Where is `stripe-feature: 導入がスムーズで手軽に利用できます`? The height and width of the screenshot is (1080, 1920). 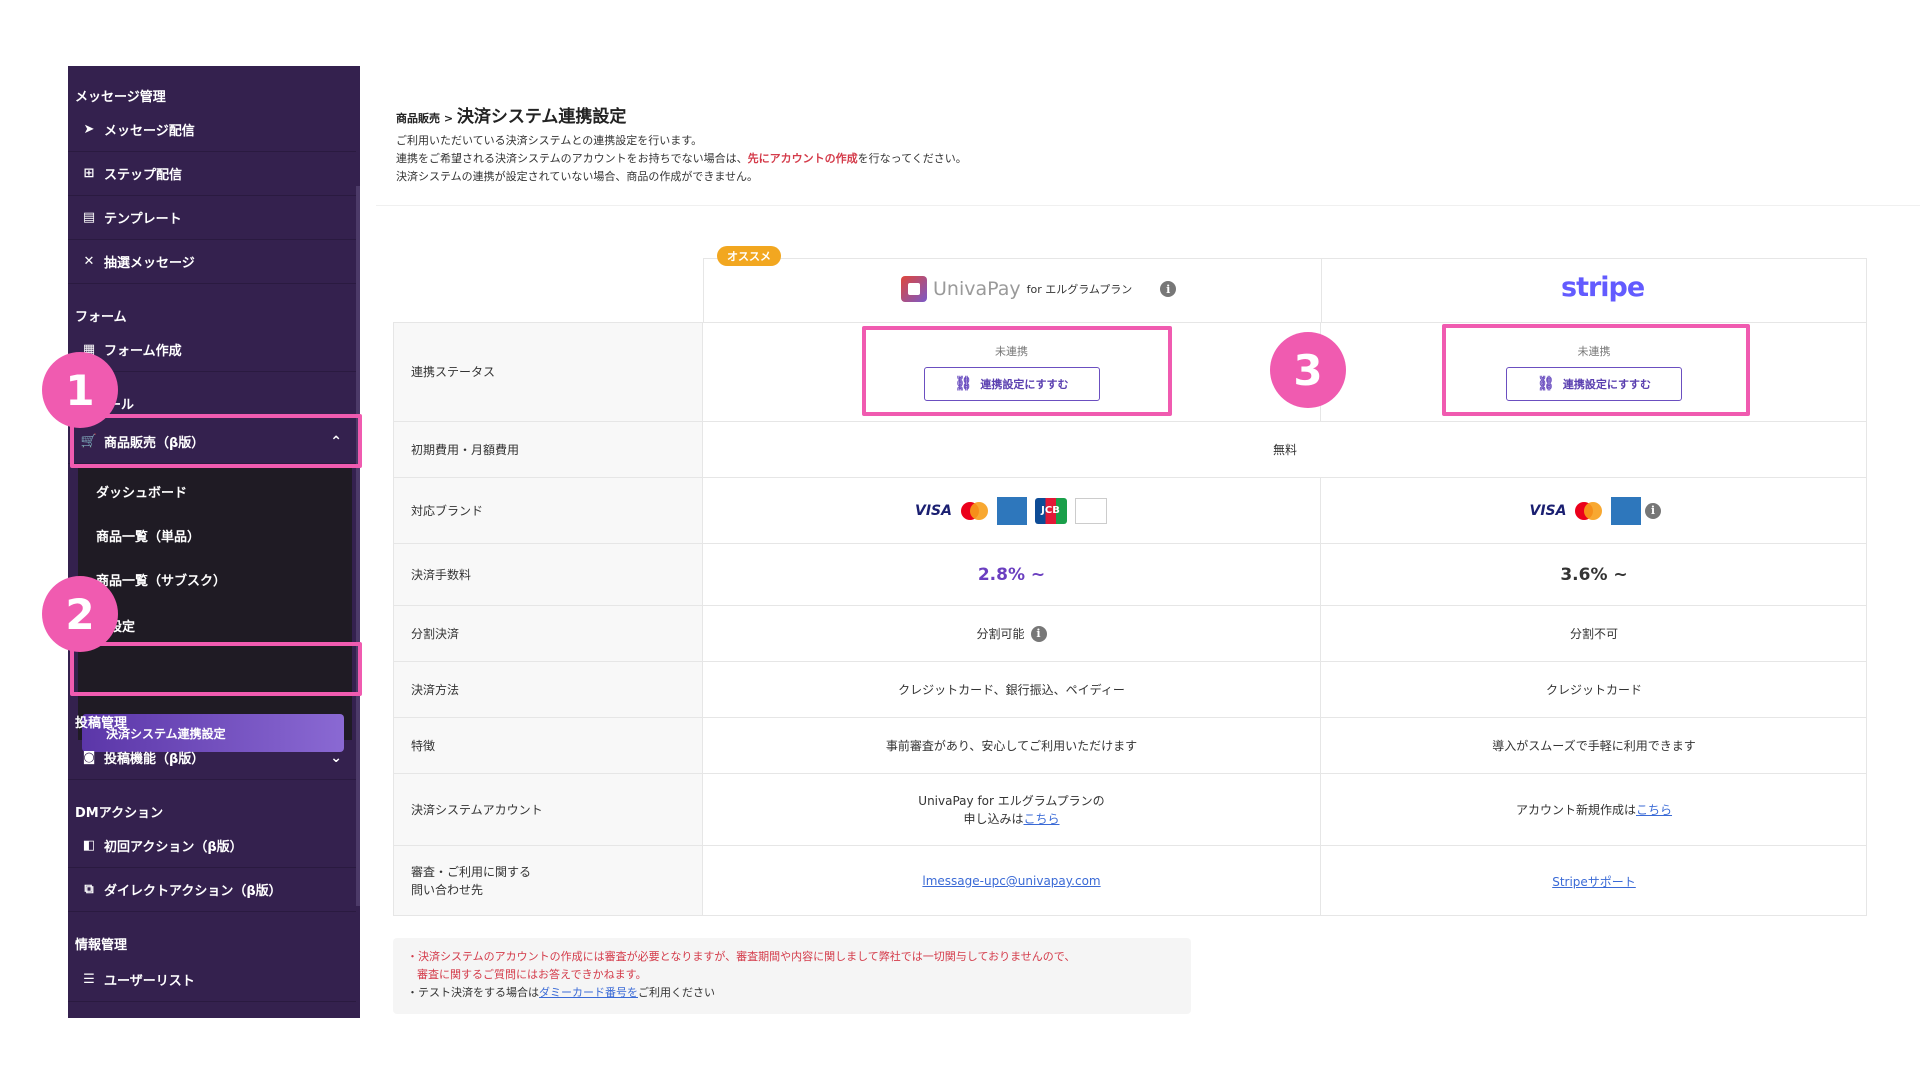 stripe-feature: 導入がスムーズで手軽に利用できます is located at coordinates (1594, 746).